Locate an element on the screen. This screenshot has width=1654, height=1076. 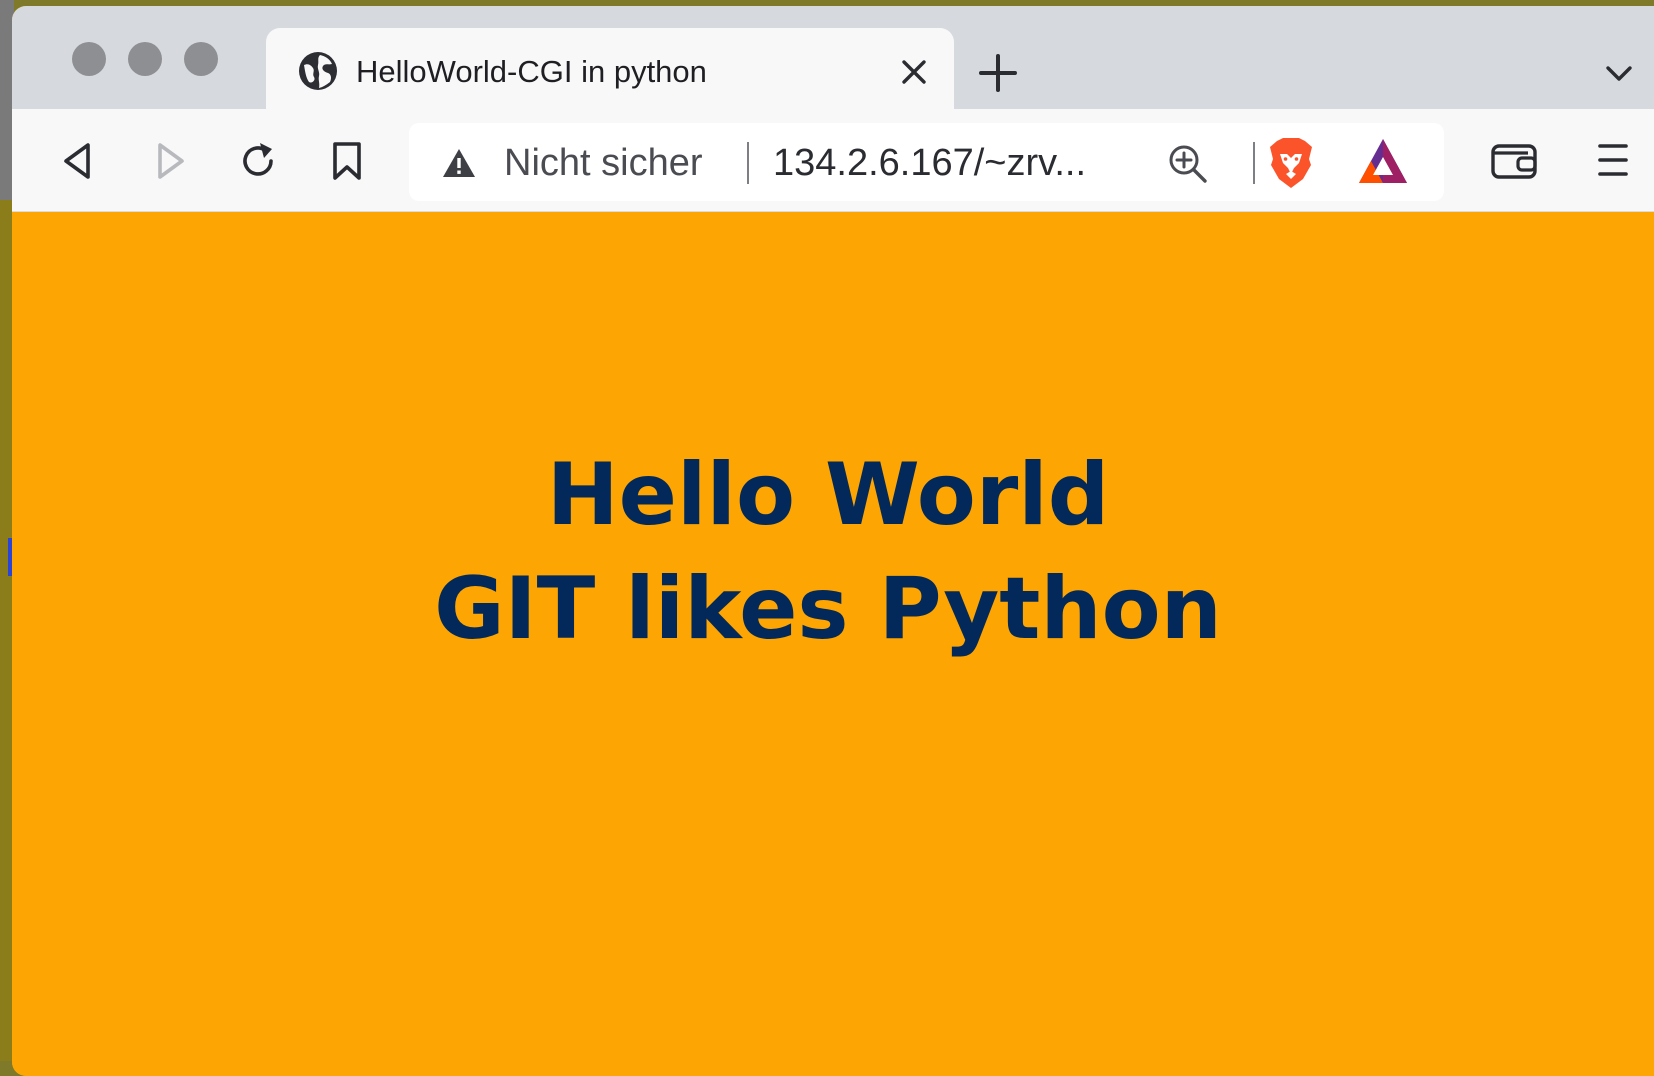
security-status-label: Nicht sicher is located at coordinates (603, 163).